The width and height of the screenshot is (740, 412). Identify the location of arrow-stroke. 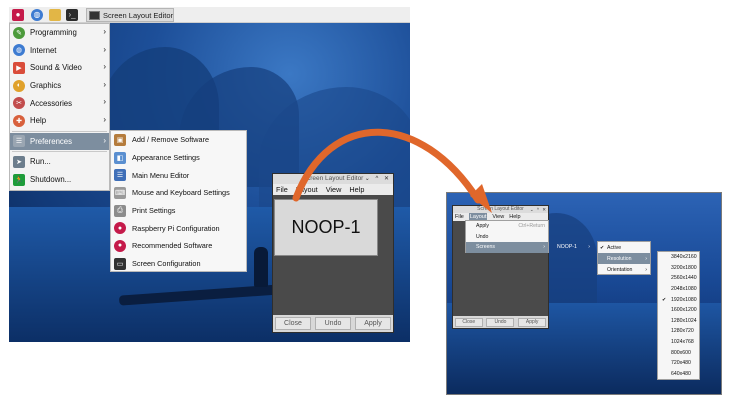
(387, 166).